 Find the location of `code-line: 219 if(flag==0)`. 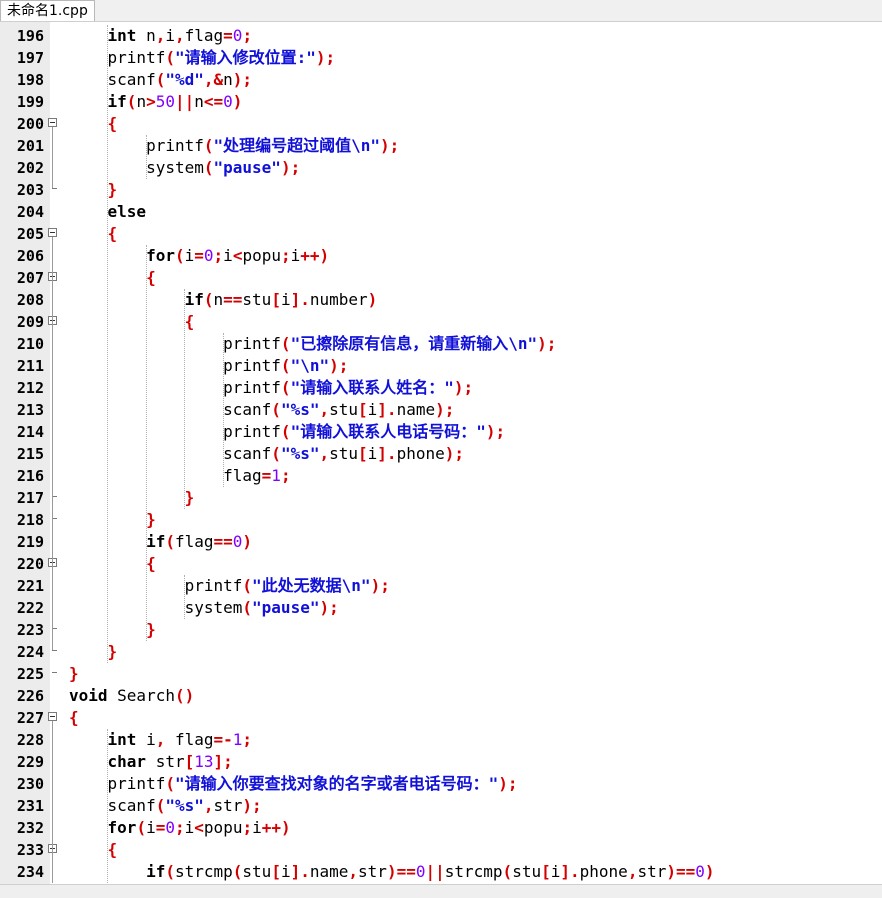

code-line: 219 if(flag==0) is located at coordinates (441, 542).